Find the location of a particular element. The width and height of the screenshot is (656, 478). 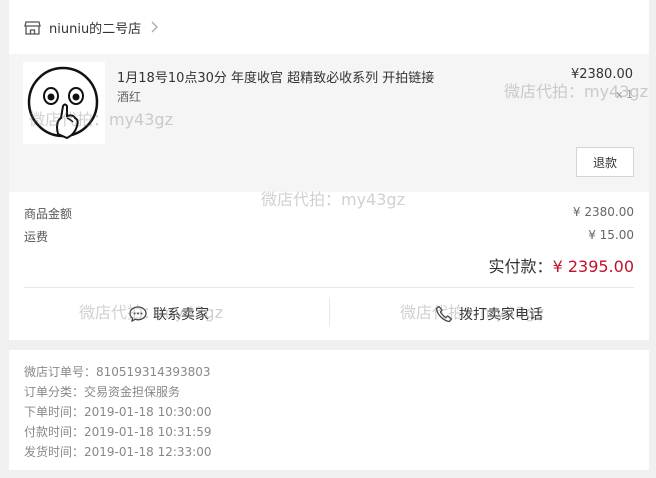

refund-button: 退款 is located at coordinates (605, 162).